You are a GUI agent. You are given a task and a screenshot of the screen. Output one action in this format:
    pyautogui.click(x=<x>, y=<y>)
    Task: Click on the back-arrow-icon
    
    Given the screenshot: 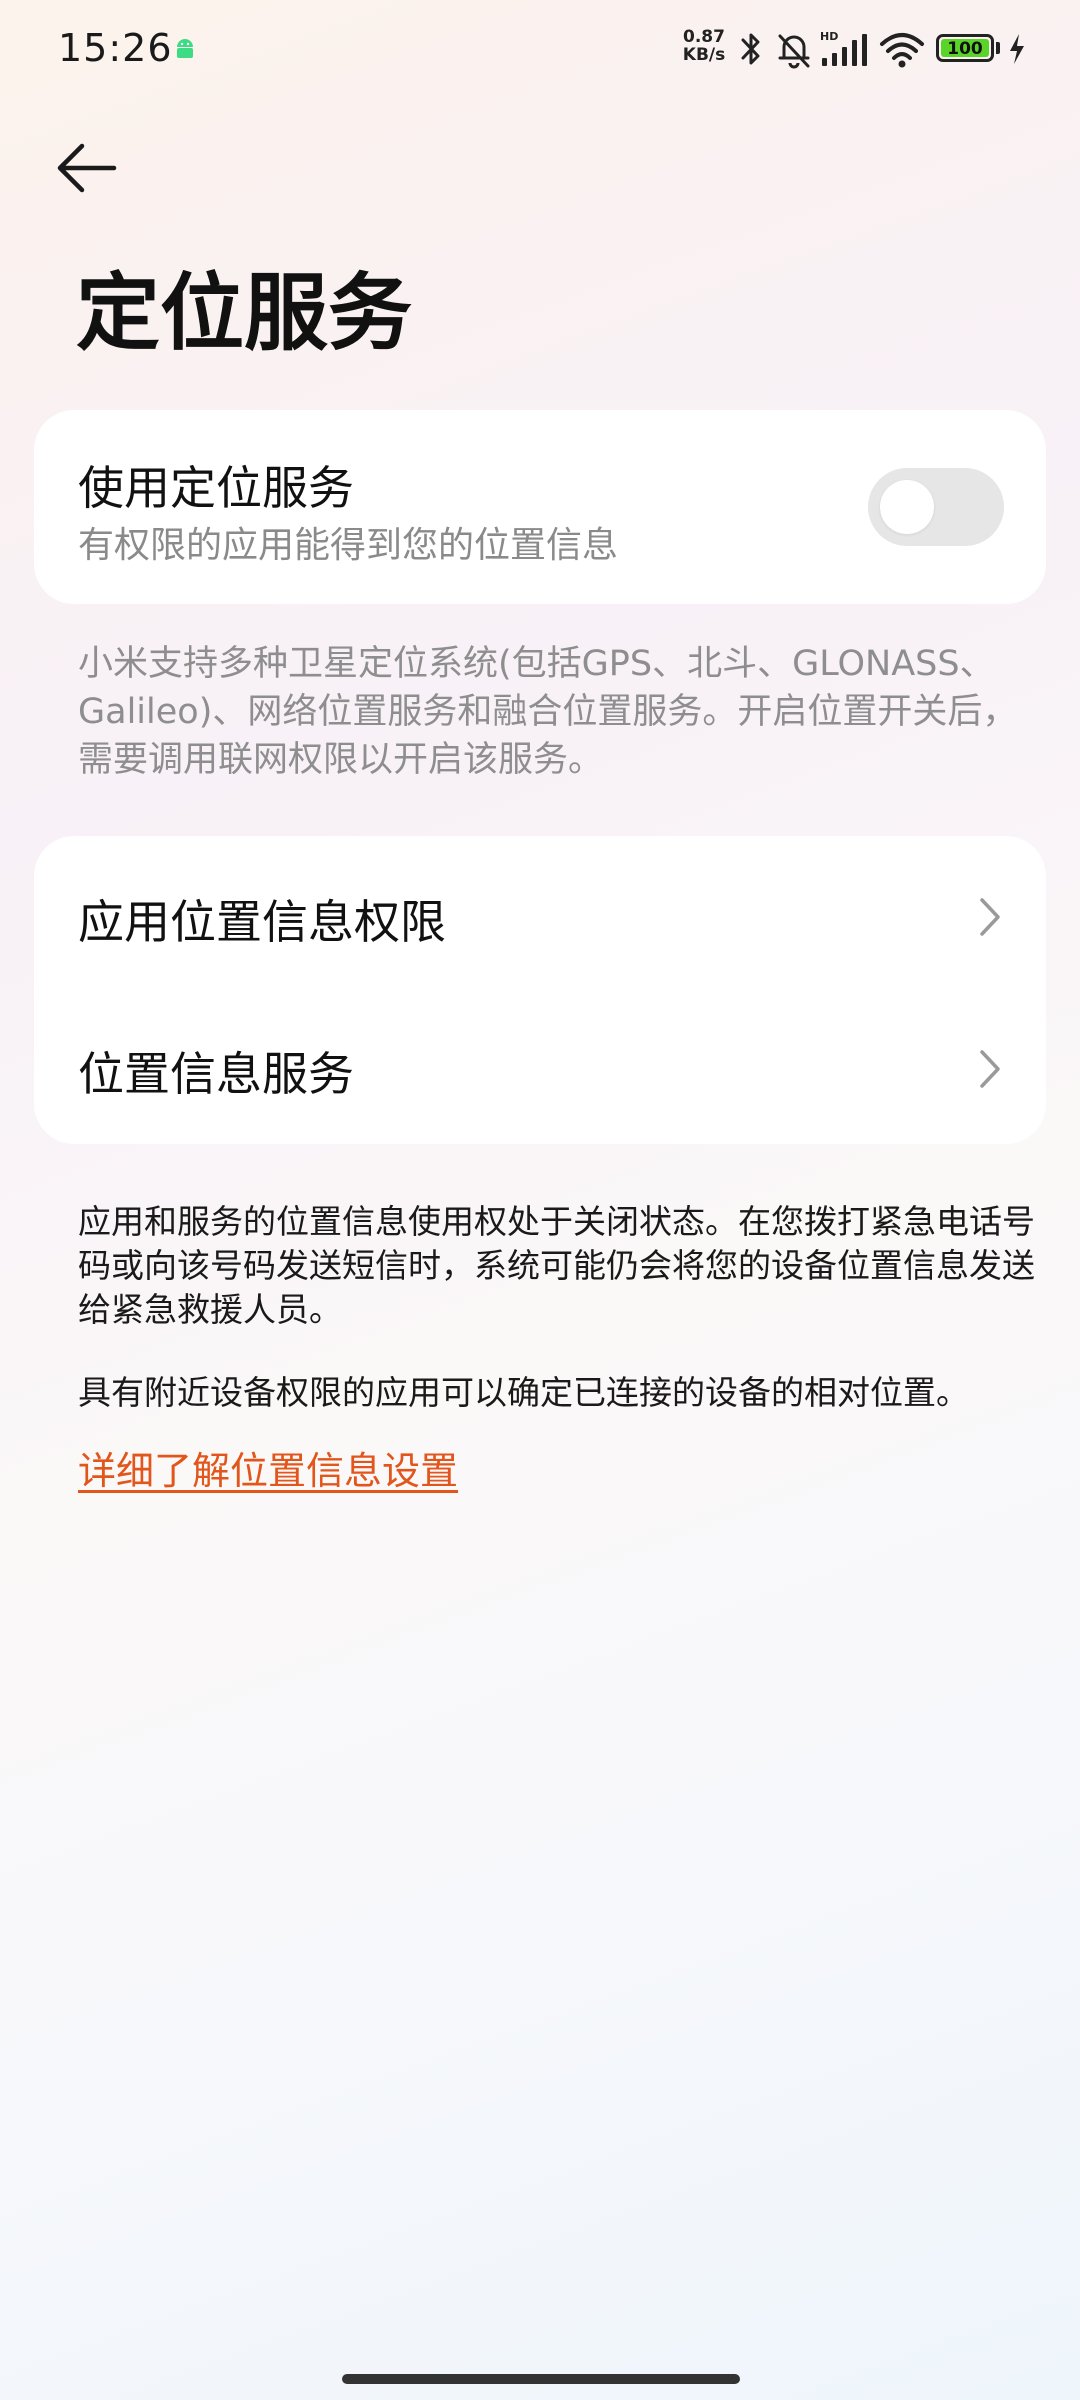 What is the action you would take?
    pyautogui.click(x=87, y=168)
    